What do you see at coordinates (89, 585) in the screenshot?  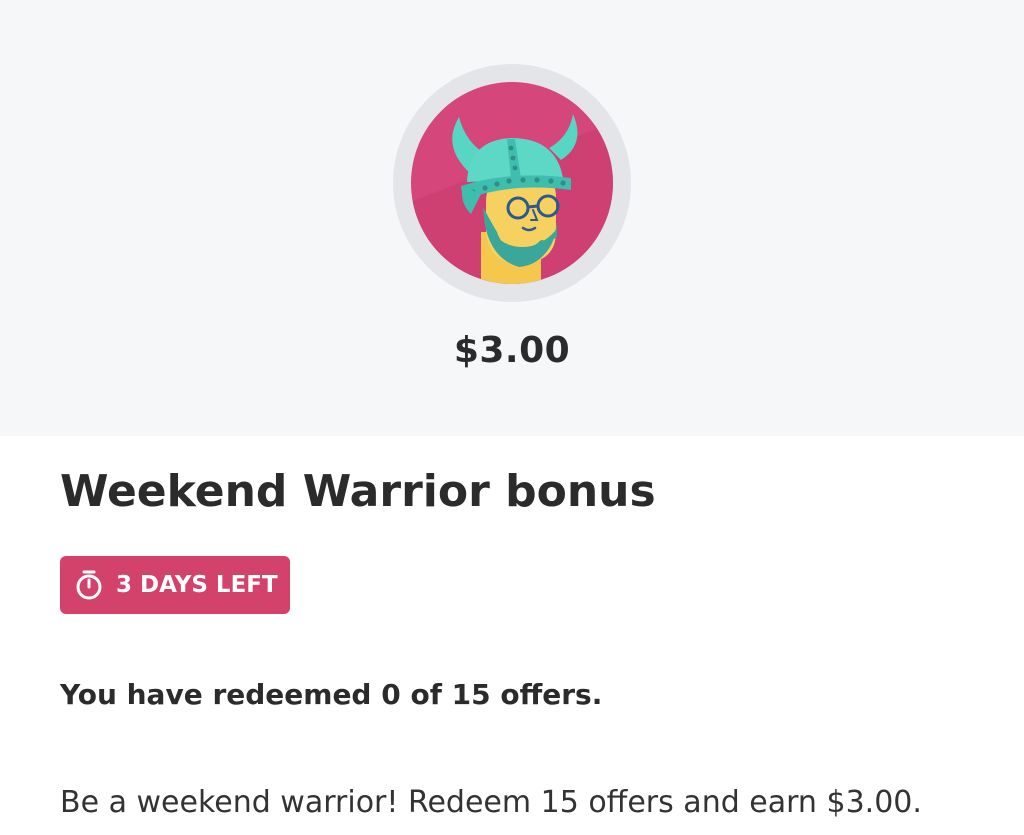 I see `stopwatch-icon` at bounding box center [89, 585].